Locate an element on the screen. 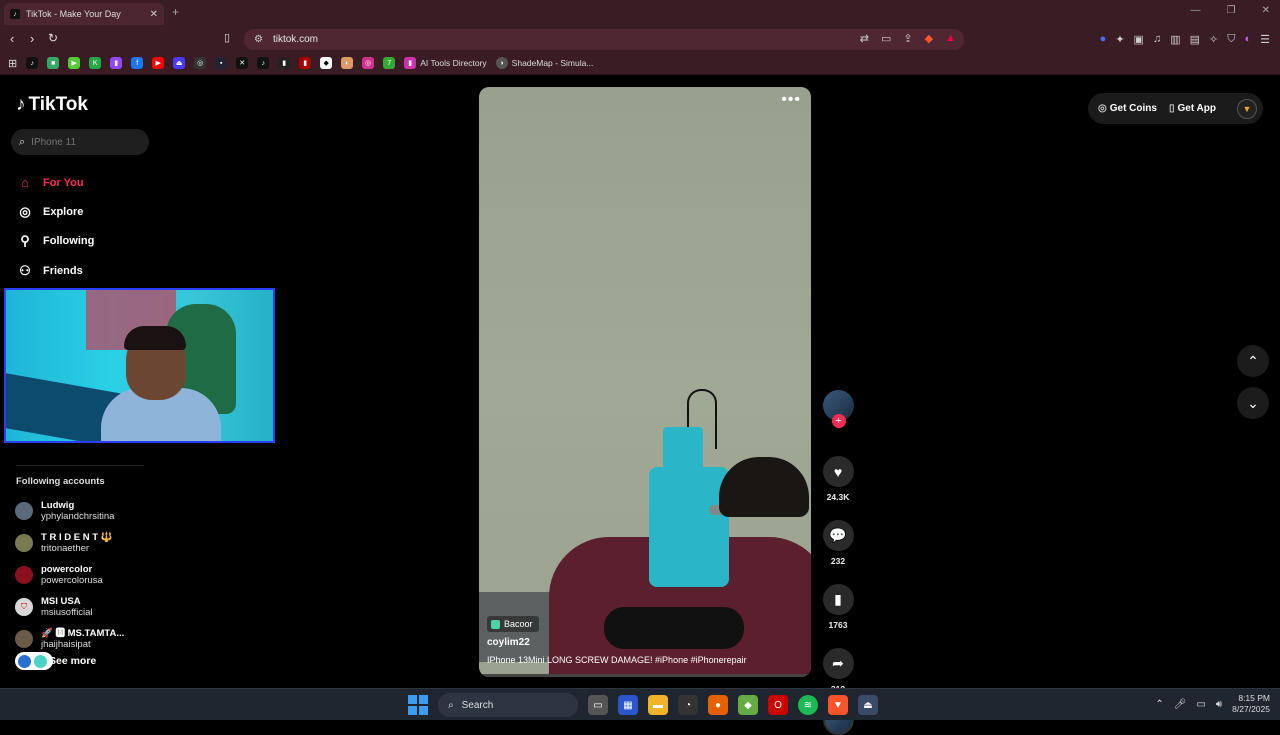  brave-shield-icon: ◆ is located at coordinates (929, 38).